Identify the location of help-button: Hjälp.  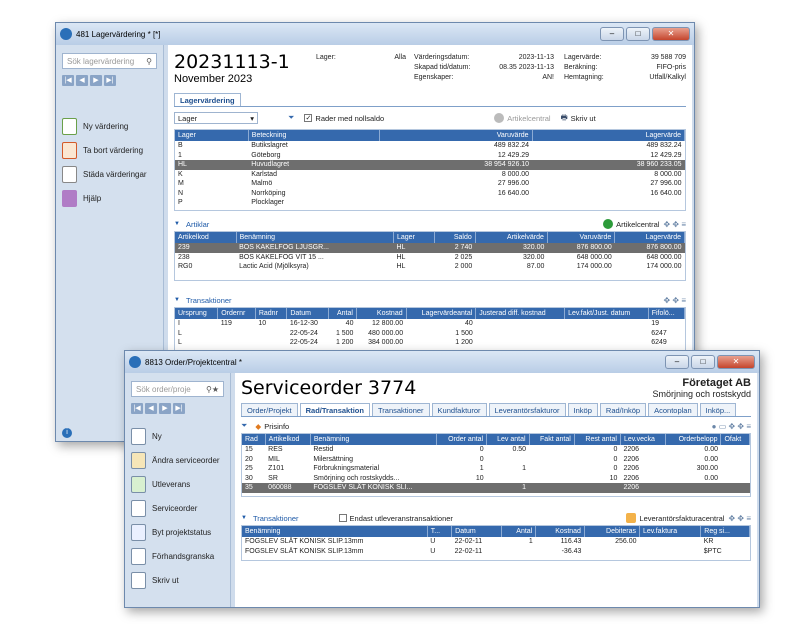
(109, 198).